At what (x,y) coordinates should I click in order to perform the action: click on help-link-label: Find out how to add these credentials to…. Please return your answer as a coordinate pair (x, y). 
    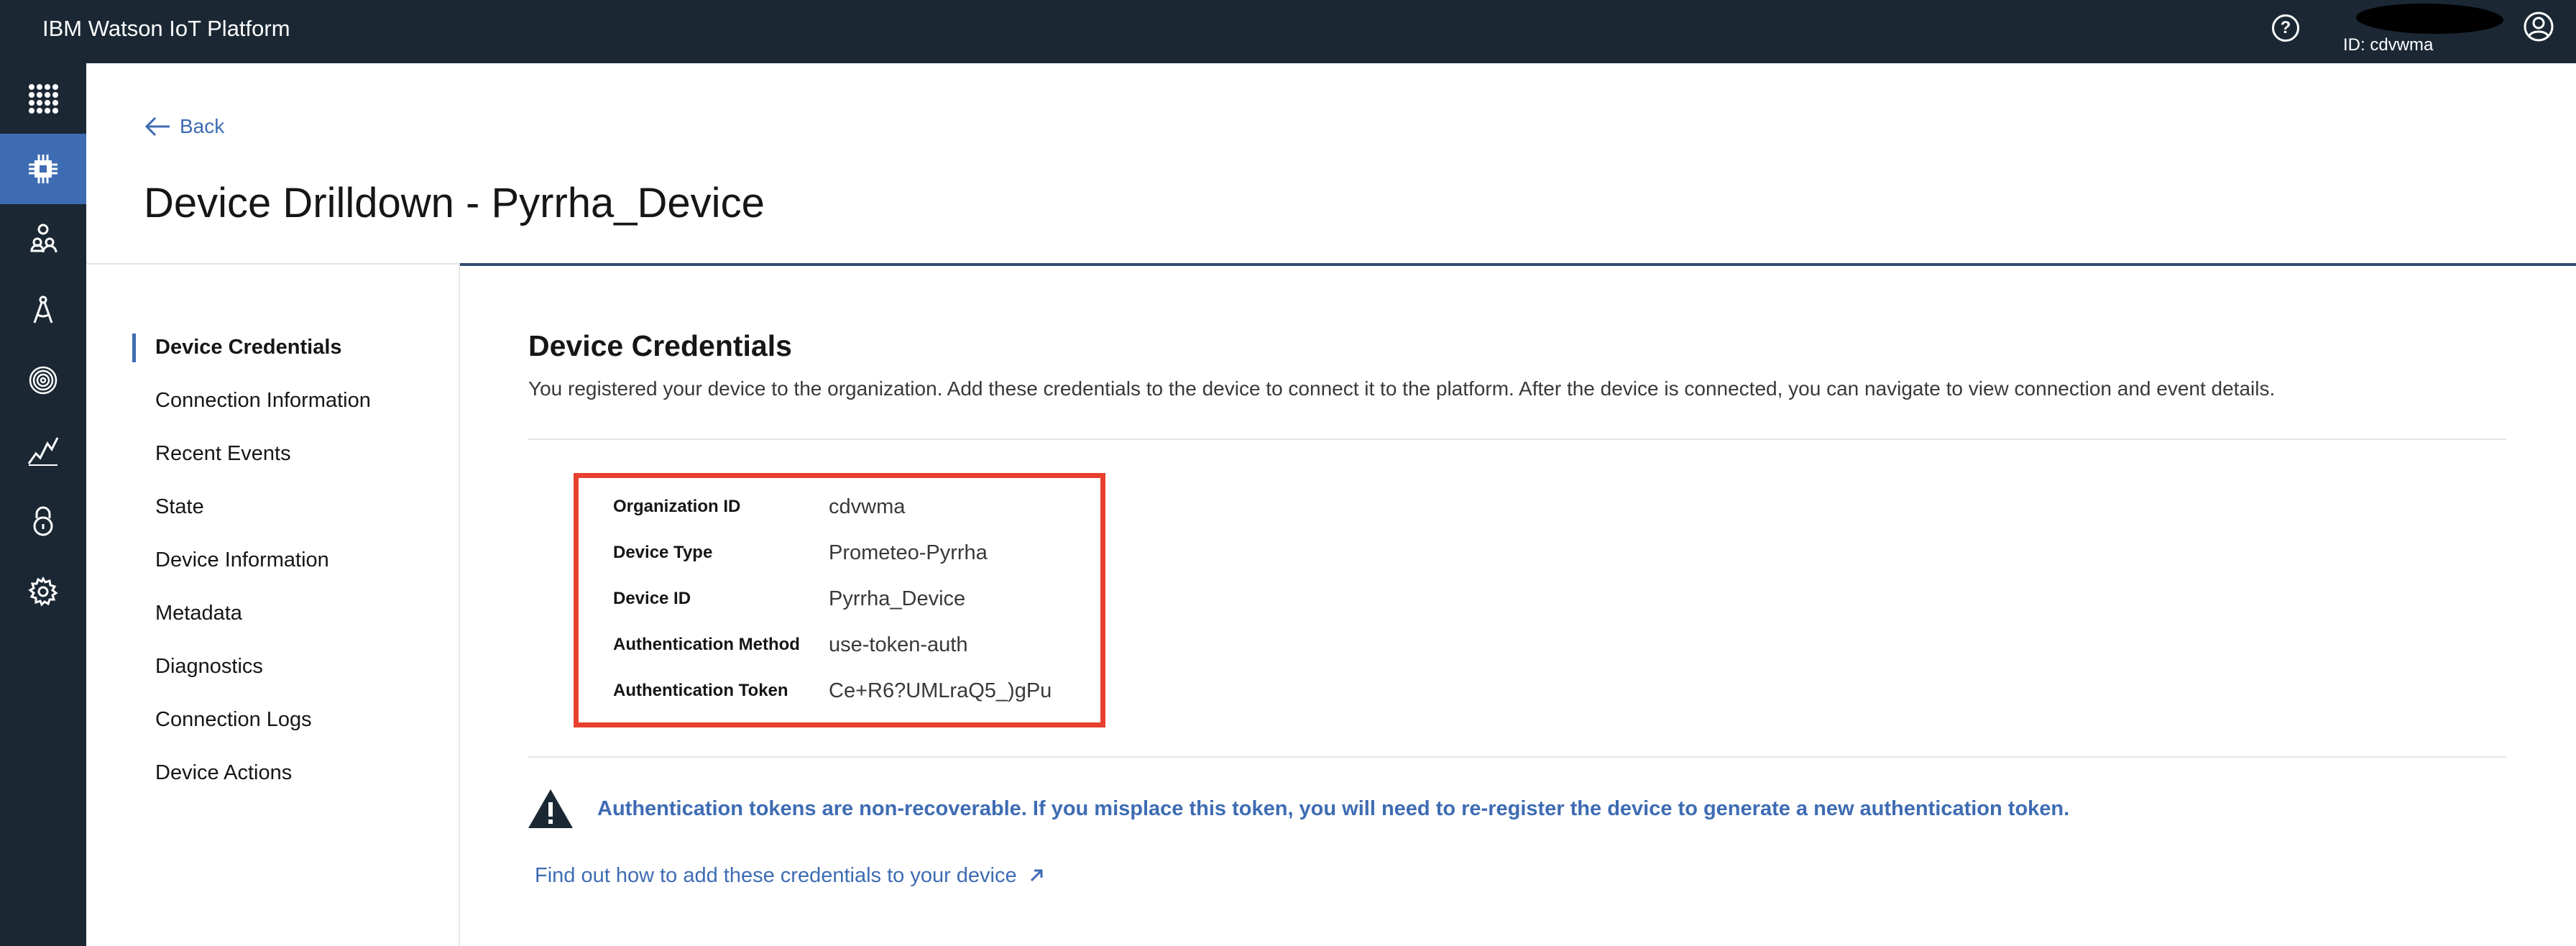
    Looking at the image, I should click on (776, 875).